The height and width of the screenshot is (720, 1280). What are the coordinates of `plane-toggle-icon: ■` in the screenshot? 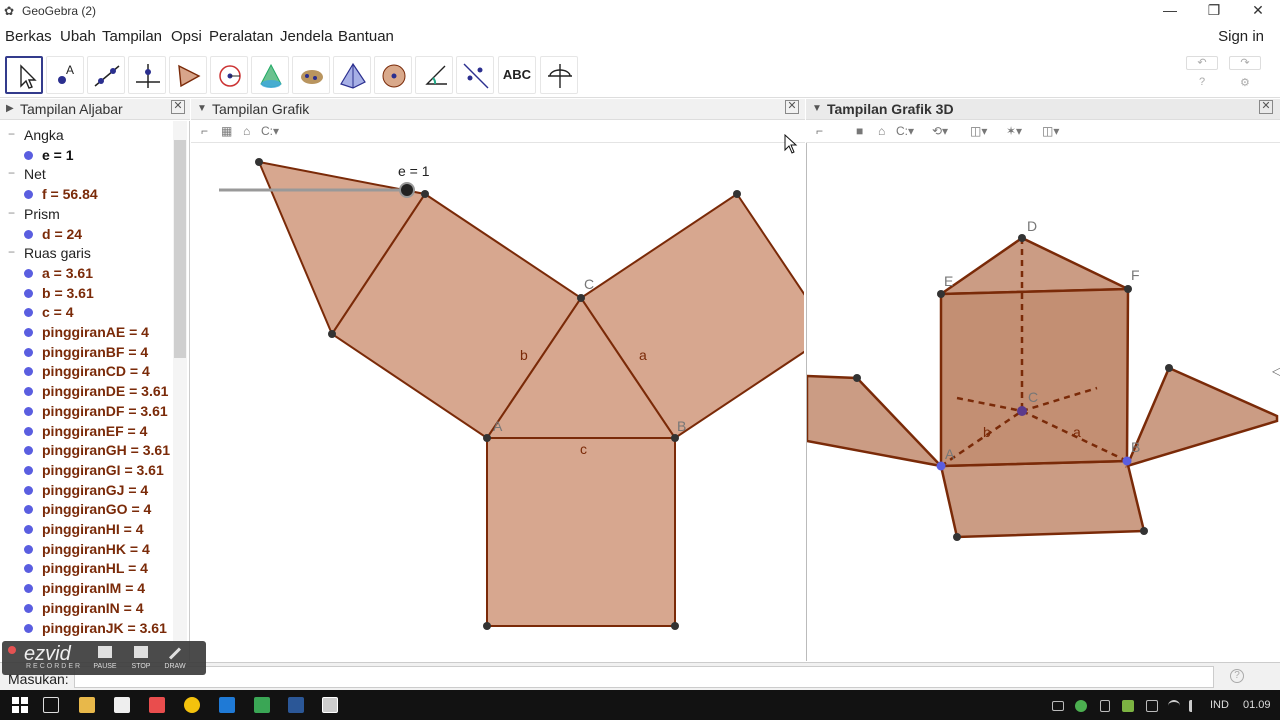 It's located at (859, 131).